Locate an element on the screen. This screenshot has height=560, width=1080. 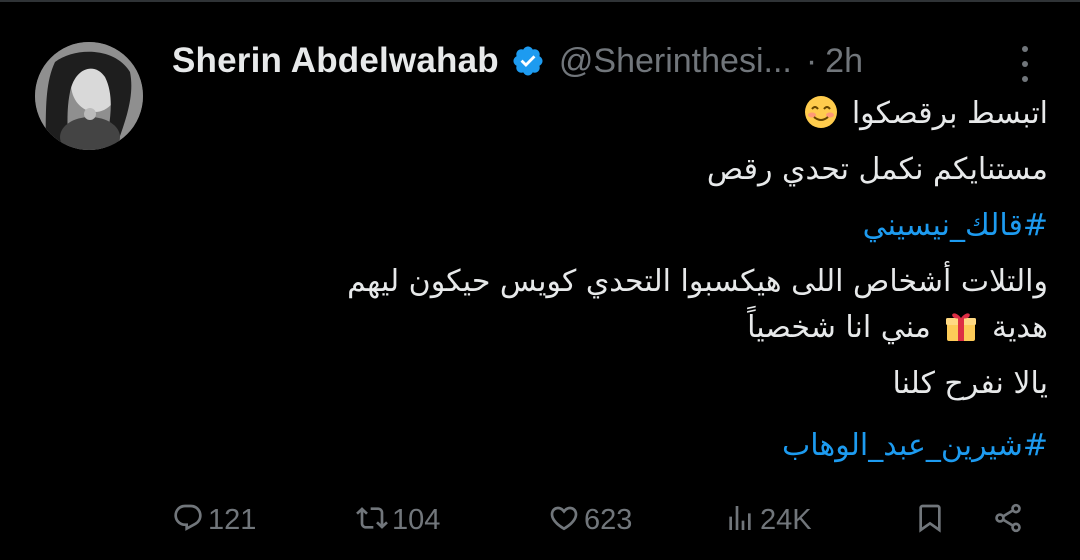
views-count: 24K is located at coordinates (786, 519).